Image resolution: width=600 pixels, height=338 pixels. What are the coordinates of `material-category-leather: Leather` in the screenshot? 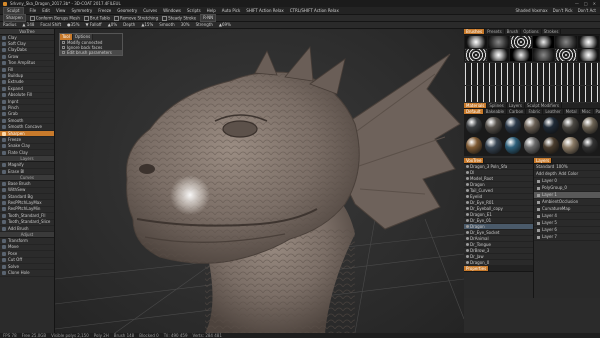 It's located at (553, 111).